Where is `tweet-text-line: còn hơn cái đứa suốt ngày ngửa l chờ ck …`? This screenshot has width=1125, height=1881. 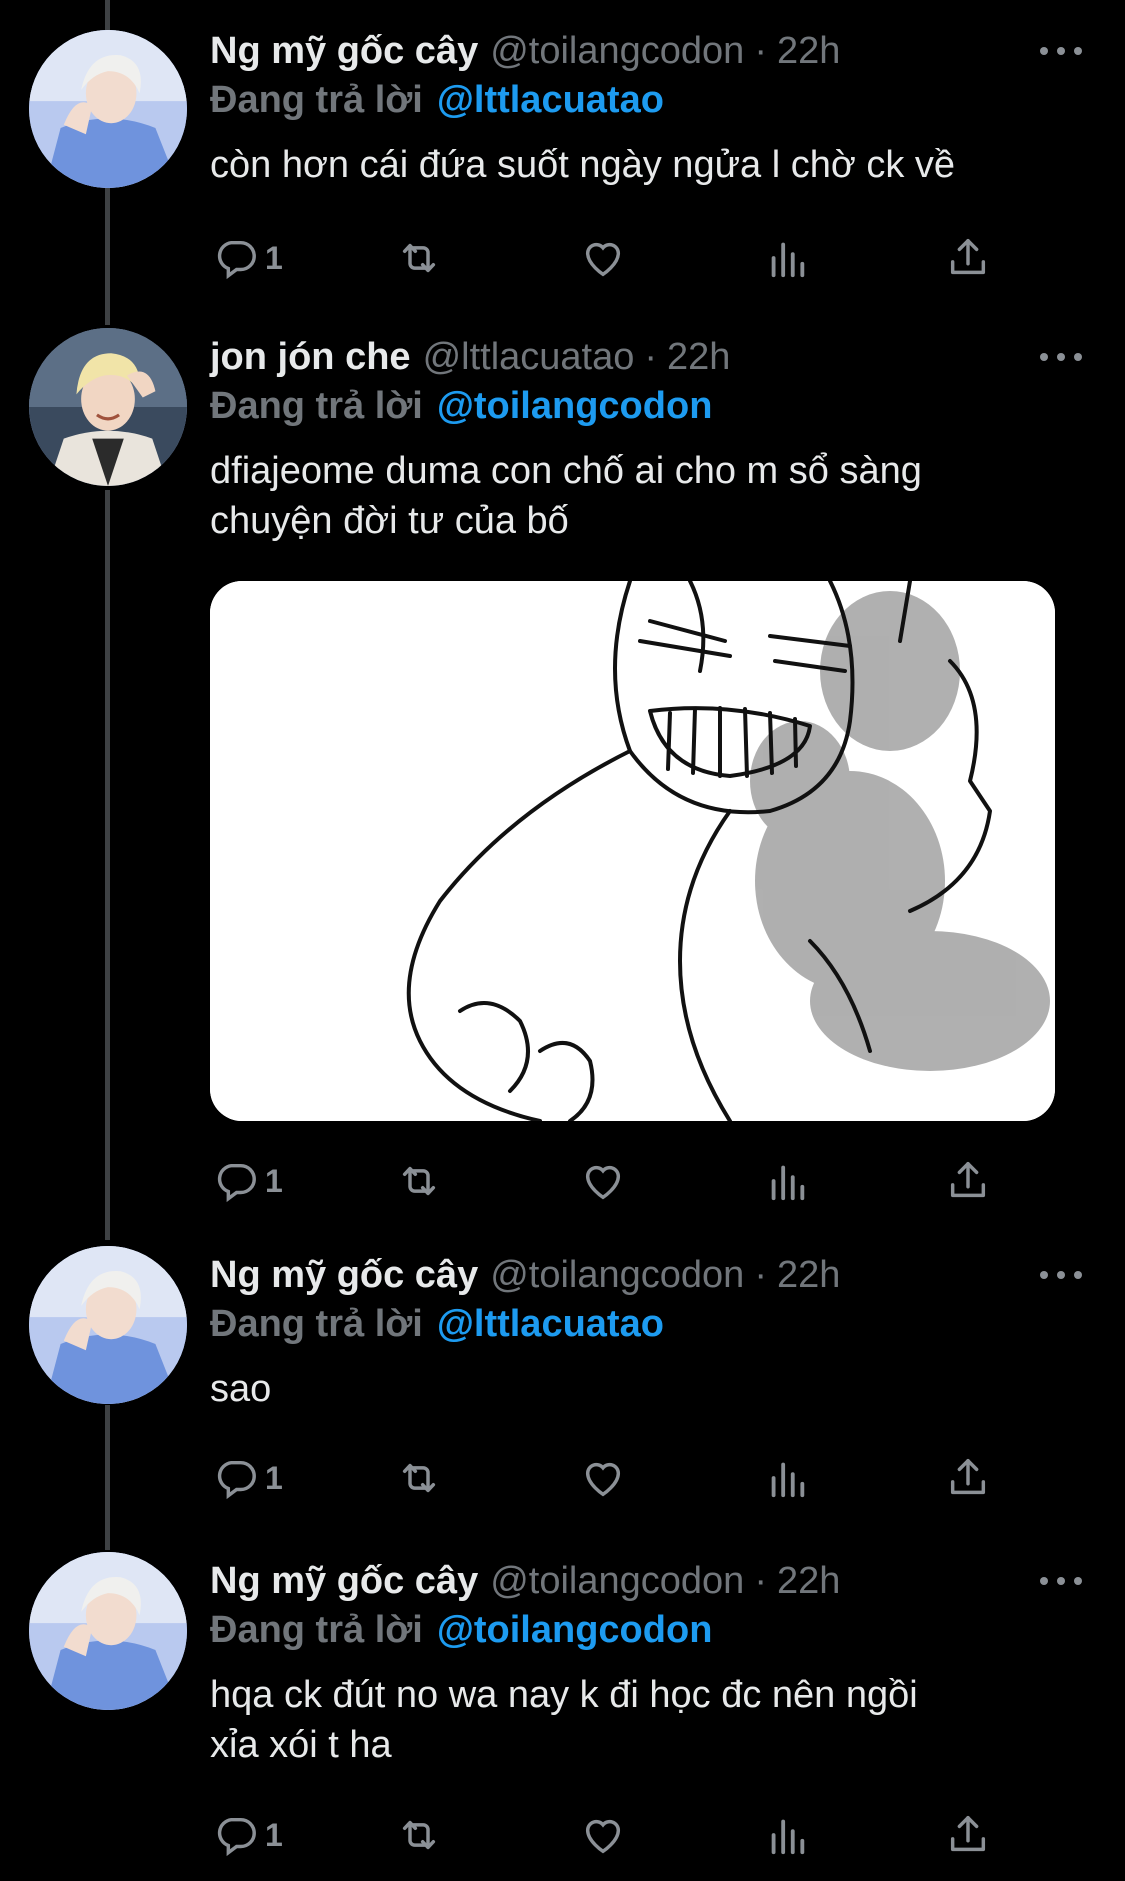 tweet-text-line: còn hơn cái đứa suốt ngày ngửa l chờ ck … is located at coordinates (583, 165).